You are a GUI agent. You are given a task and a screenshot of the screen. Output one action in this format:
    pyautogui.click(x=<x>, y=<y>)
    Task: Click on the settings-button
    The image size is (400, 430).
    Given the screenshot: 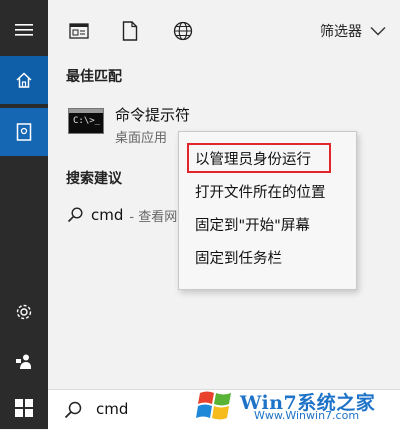 What is the action you would take?
    pyautogui.click(x=24, y=312)
    